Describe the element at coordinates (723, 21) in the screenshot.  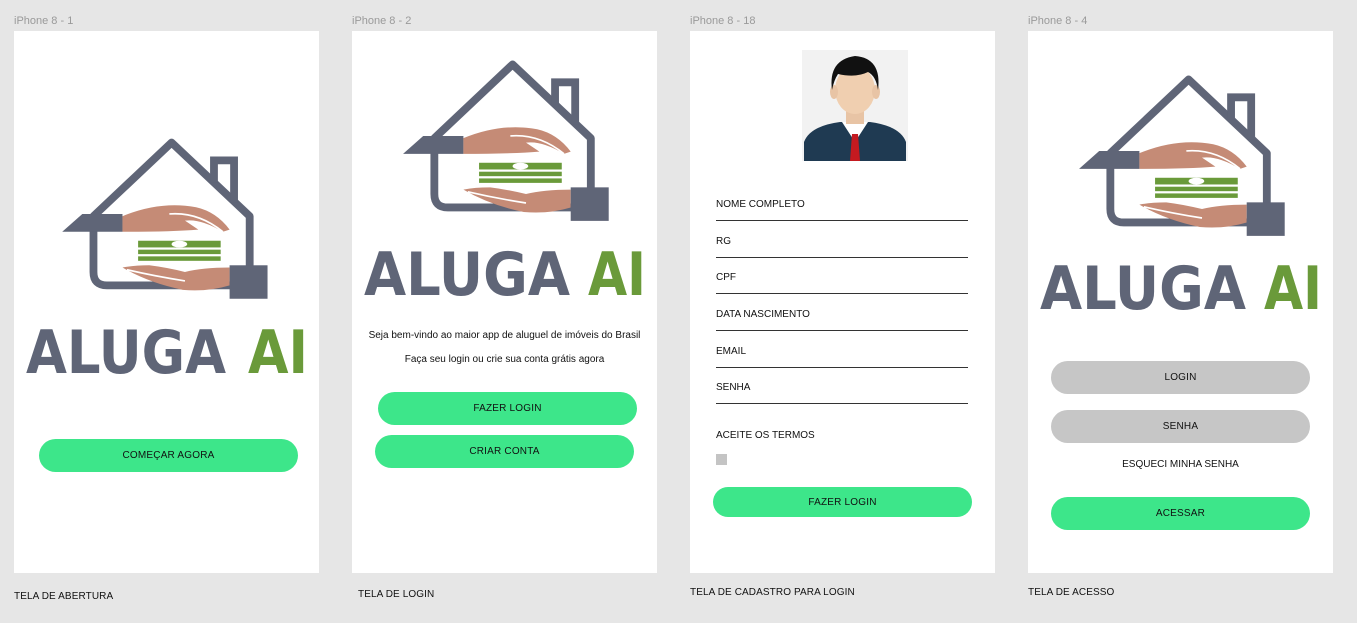
I see `frame-title: iPhone 8 - 18` at that location.